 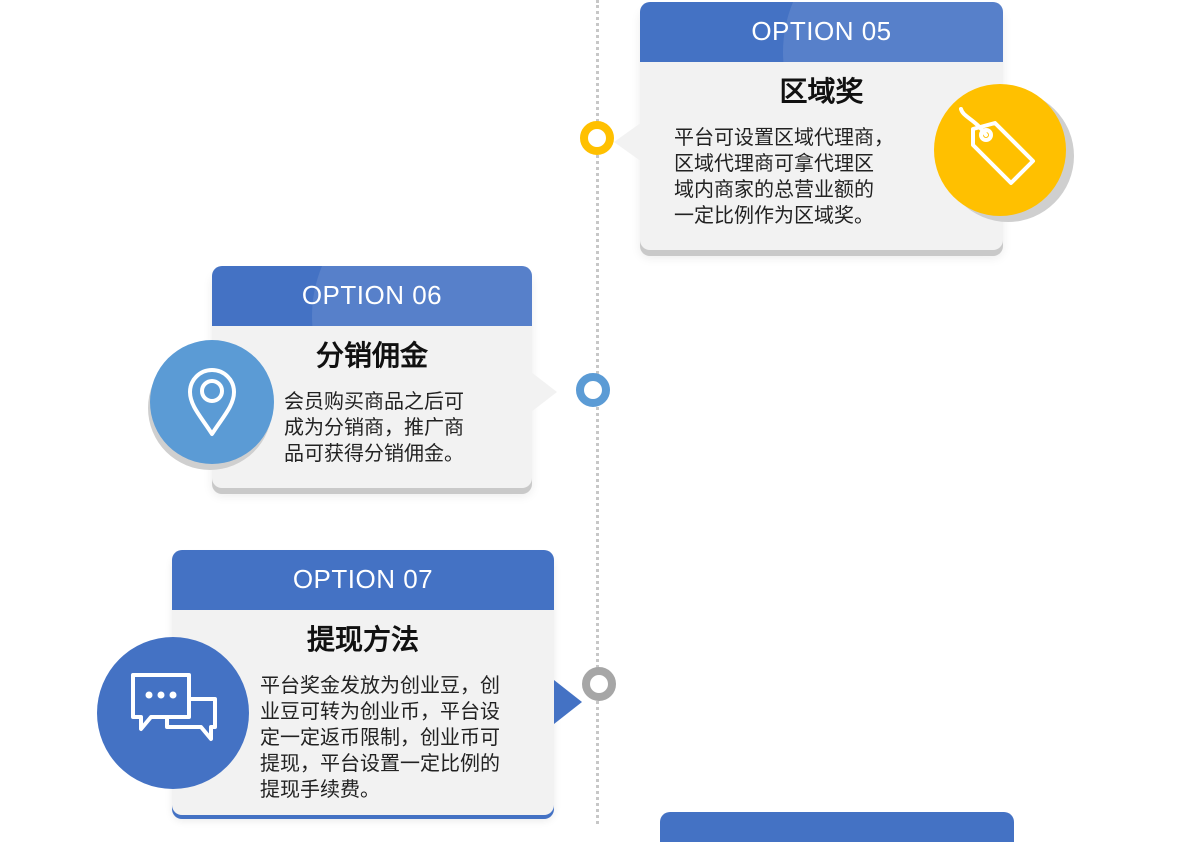 I want to click on option-label: OPTION 06, so click(x=372, y=295).